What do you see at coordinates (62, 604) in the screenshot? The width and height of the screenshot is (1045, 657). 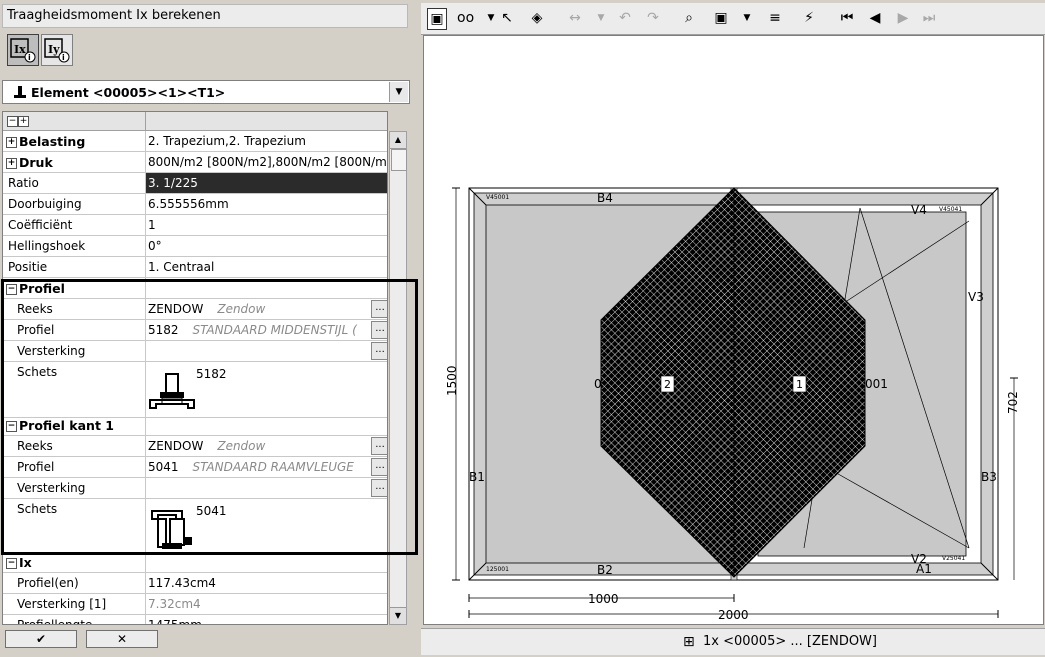 I see `row-key: Versterking [1]` at bounding box center [62, 604].